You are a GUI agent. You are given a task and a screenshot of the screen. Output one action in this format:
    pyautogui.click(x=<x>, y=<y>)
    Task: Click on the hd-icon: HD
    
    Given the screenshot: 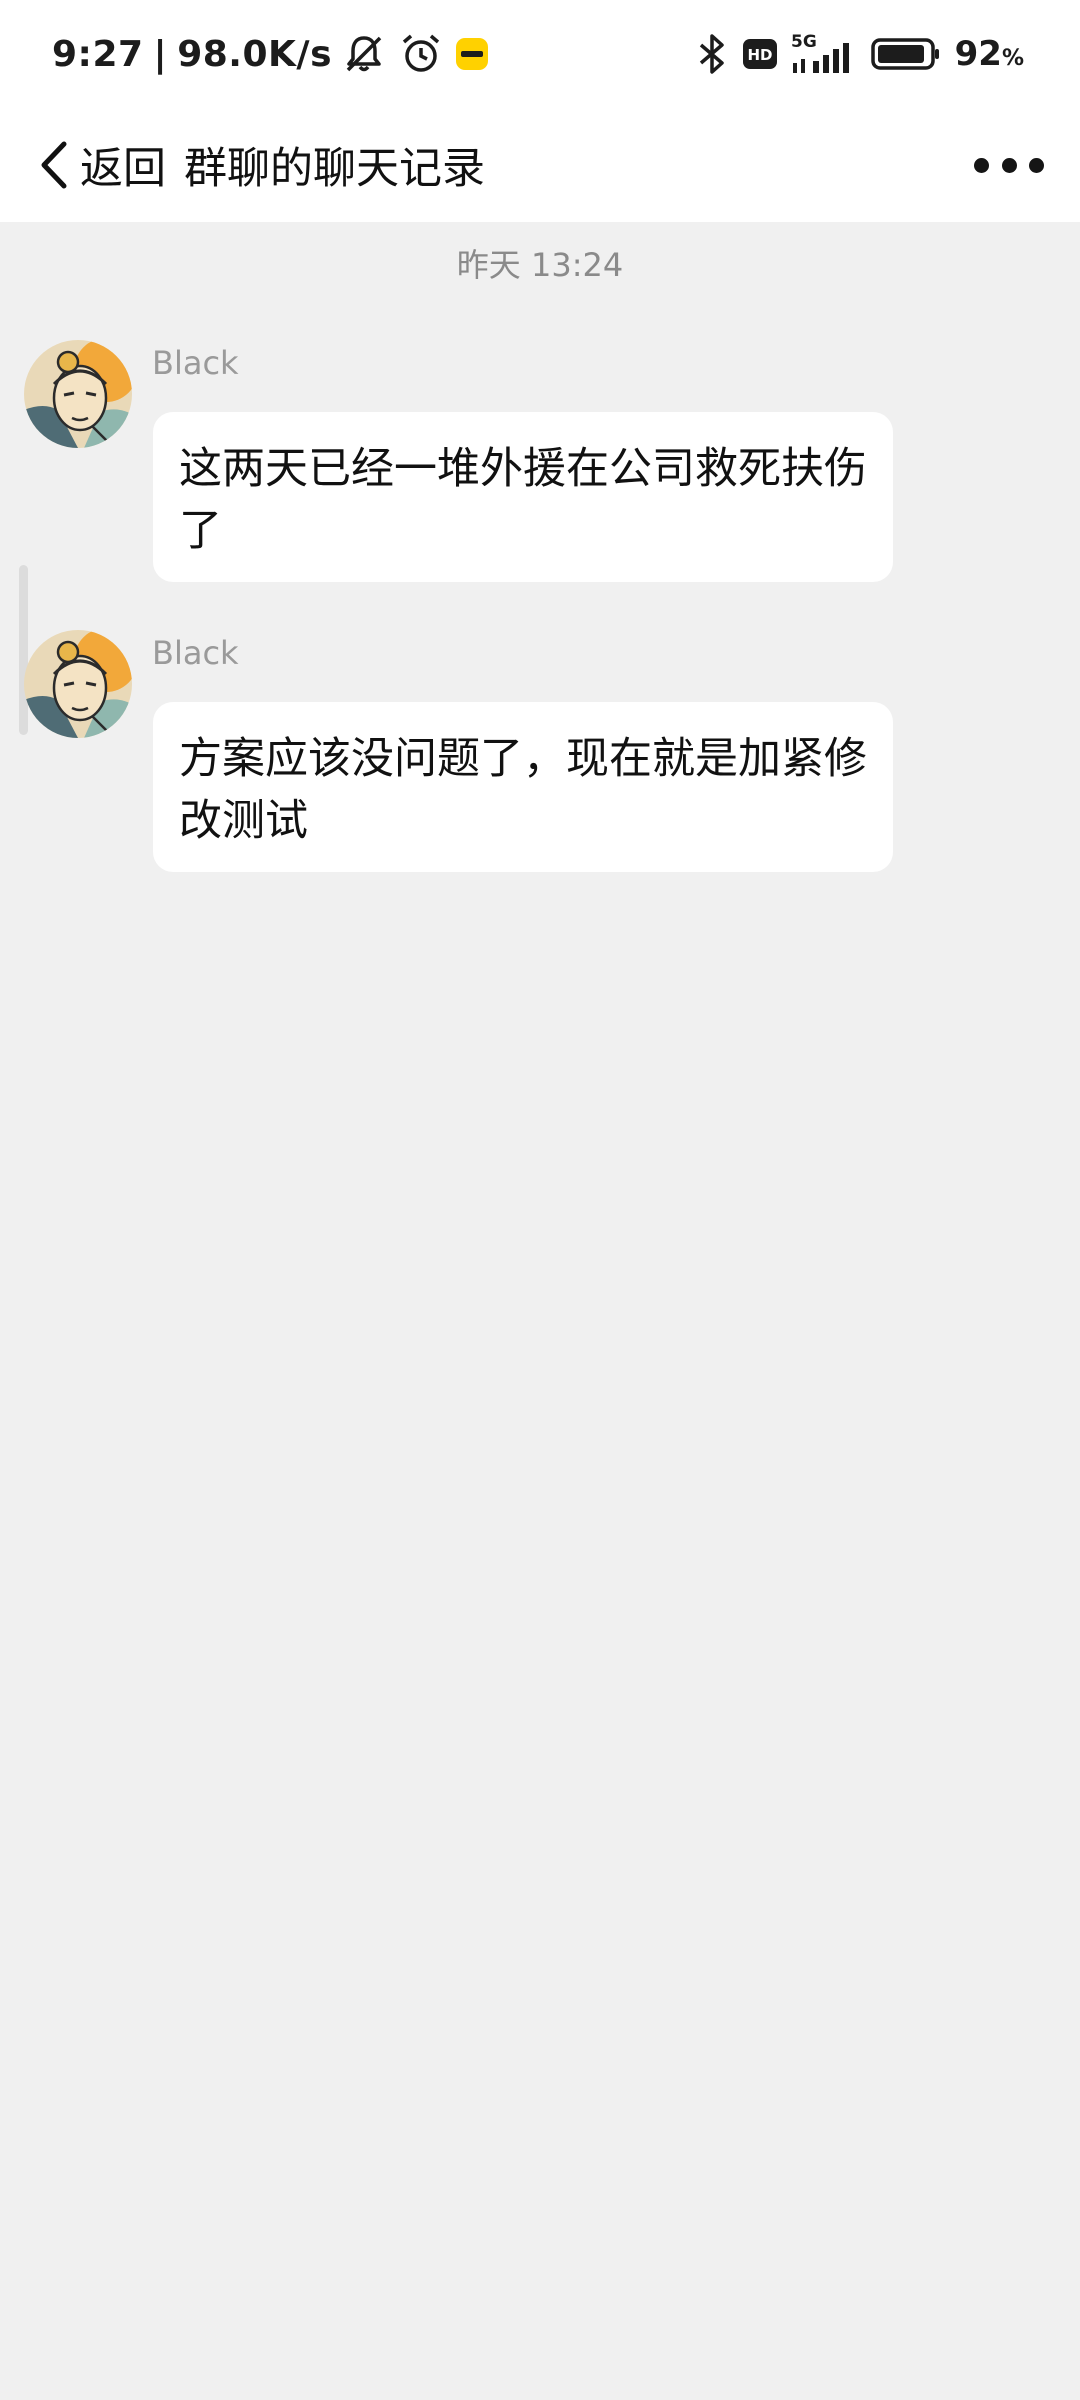 What is the action you would take?
    pyautogui.click(x=759, y=54)
    